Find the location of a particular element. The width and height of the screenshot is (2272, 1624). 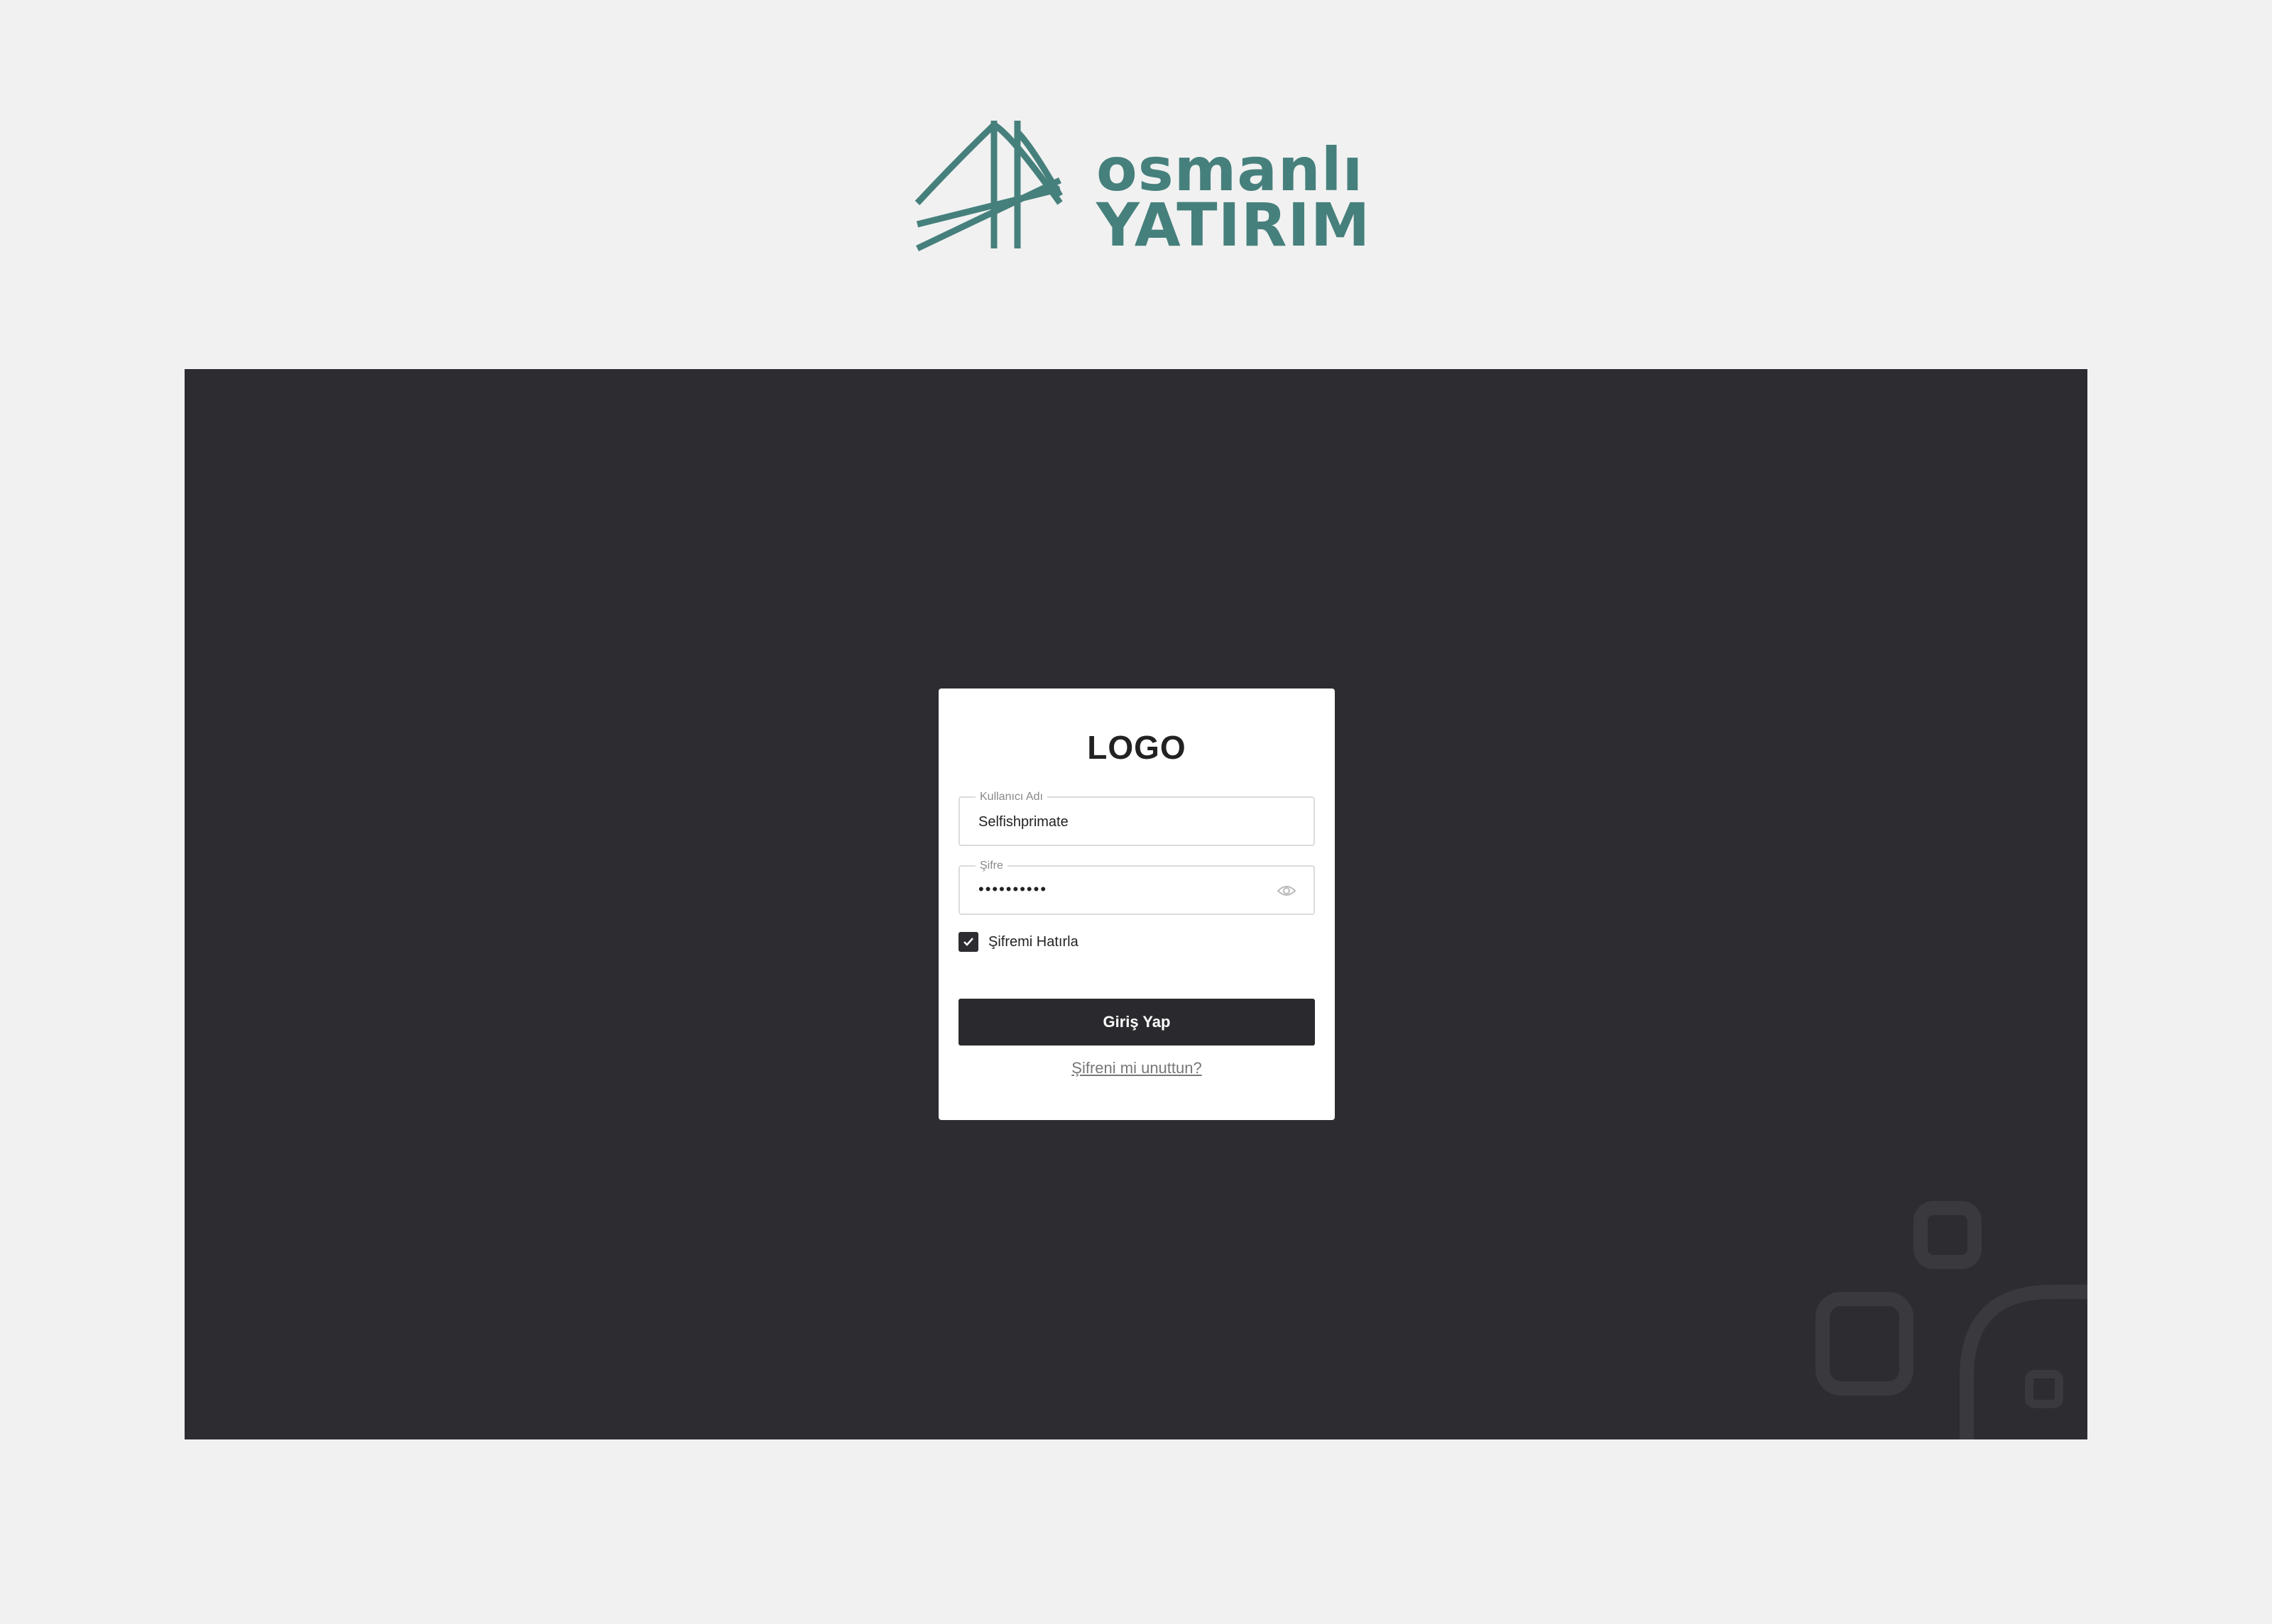

password-value: •••••••••• is located at coordinates (1012, 889).